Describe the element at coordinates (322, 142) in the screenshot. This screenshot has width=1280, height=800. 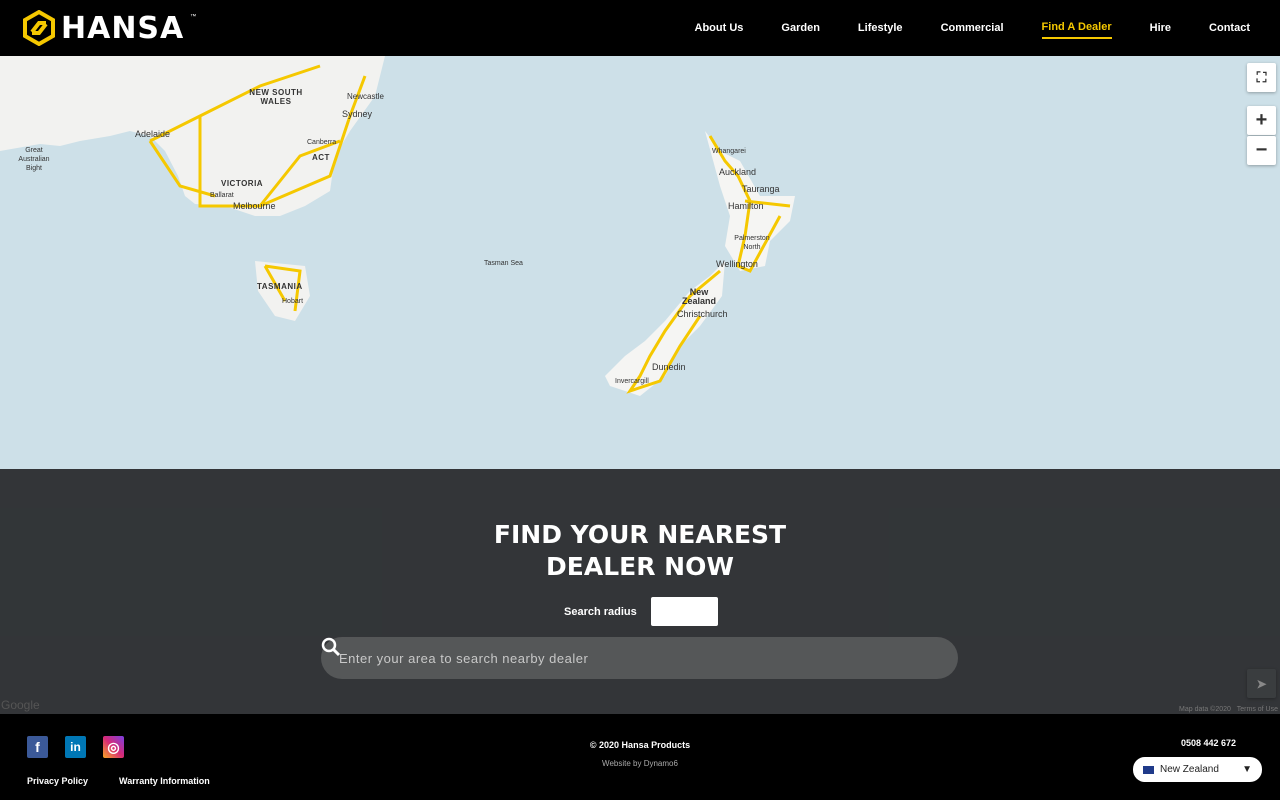
I see `label-canberra: Canberra` at that location.